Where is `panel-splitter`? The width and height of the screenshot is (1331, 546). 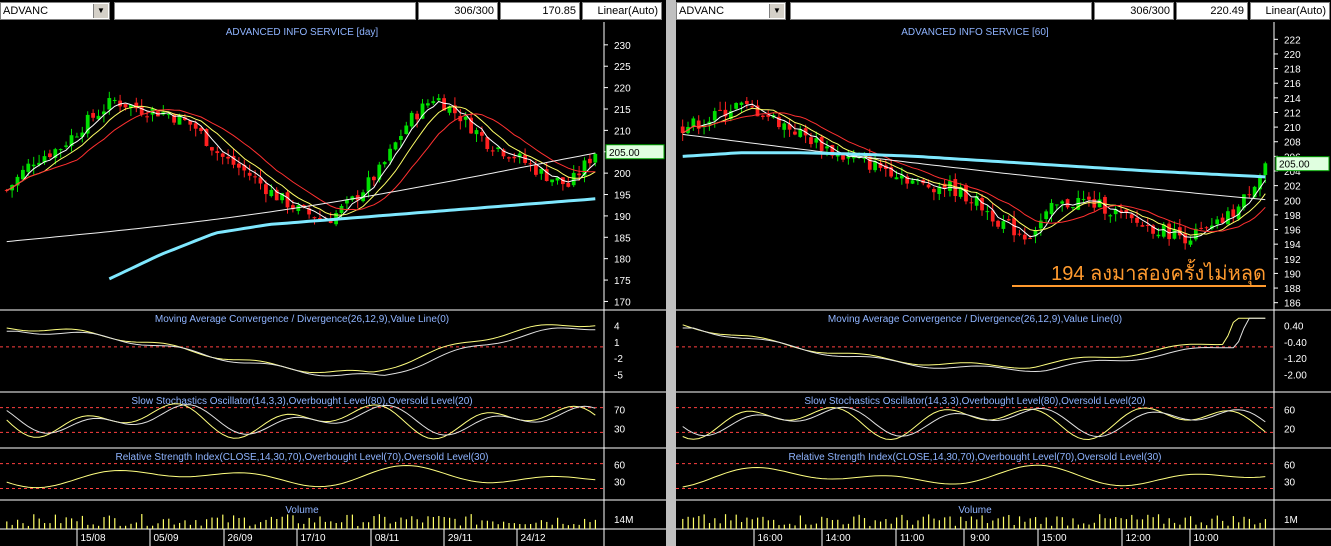
panel-splitter is located at coordinates (671, 273).